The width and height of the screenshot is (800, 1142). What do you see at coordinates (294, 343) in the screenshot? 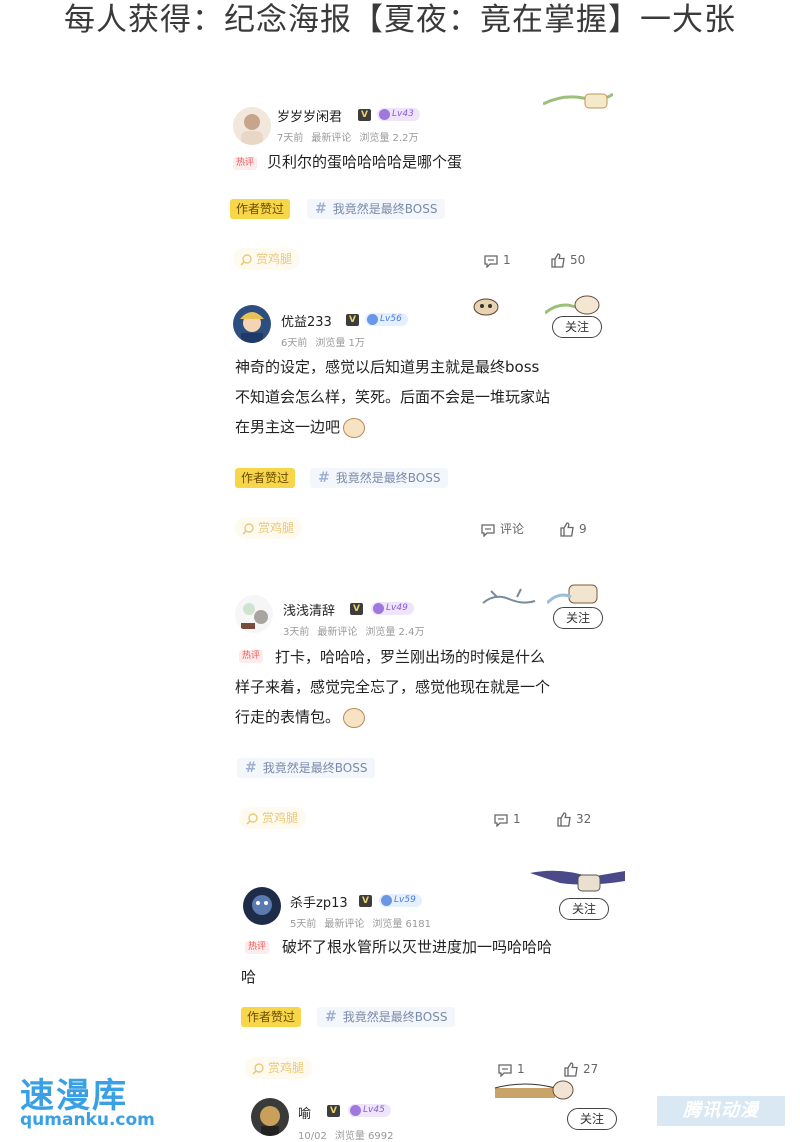
I see `post-time: 6天前` at bounding box center [294, 343].